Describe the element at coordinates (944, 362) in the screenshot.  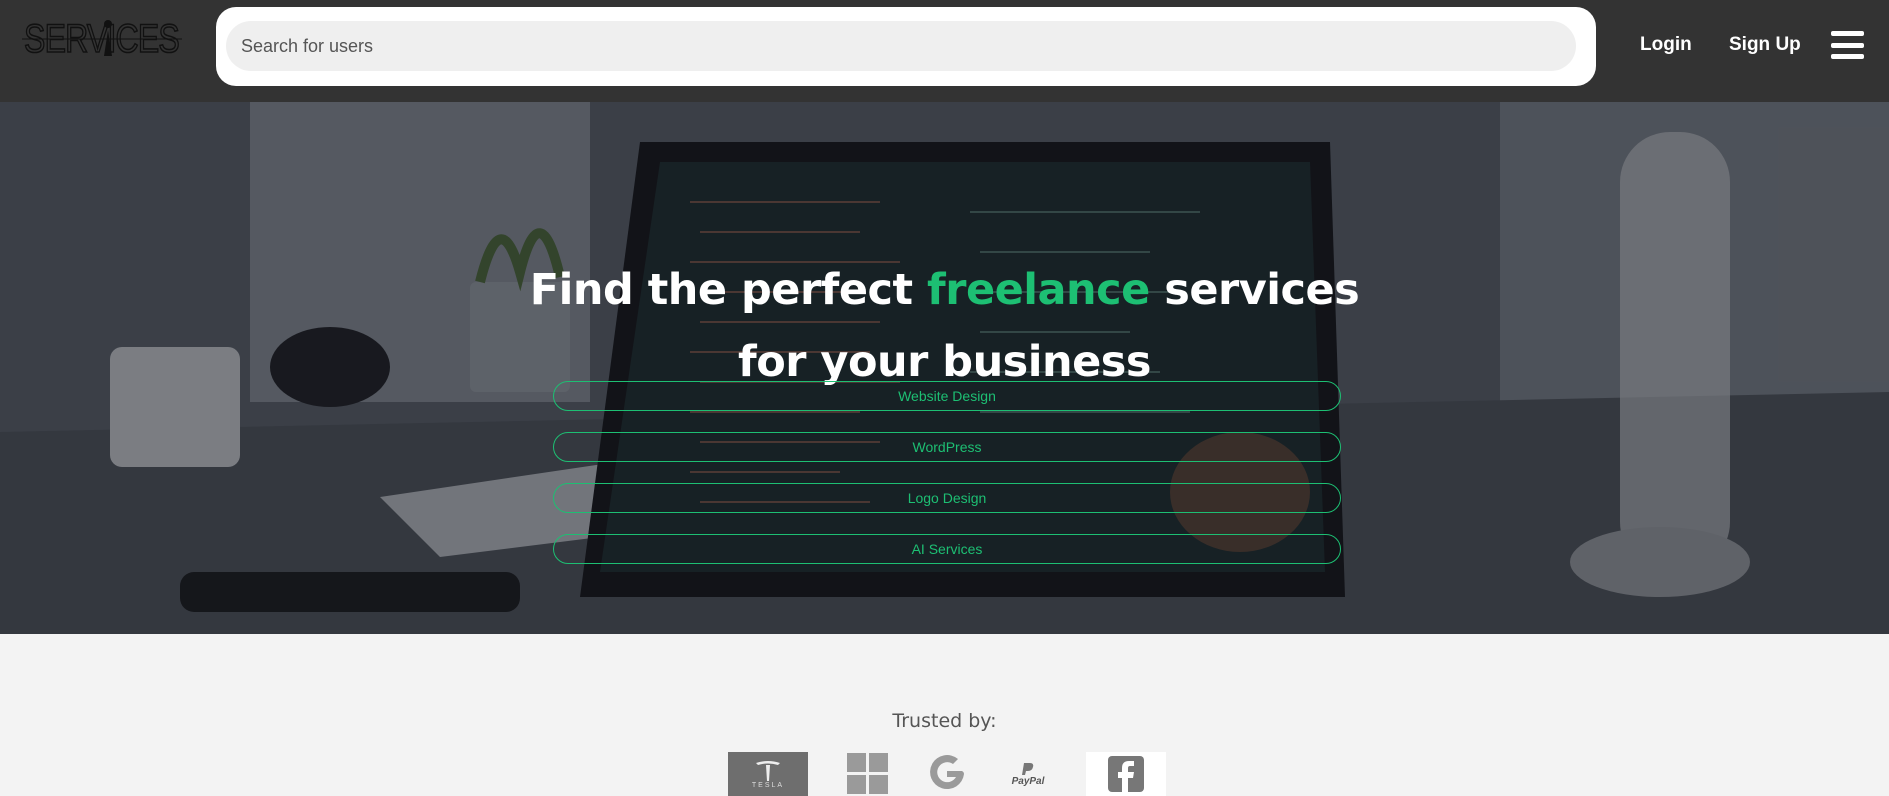
I see `hero-title-line2: for your business` at that location.